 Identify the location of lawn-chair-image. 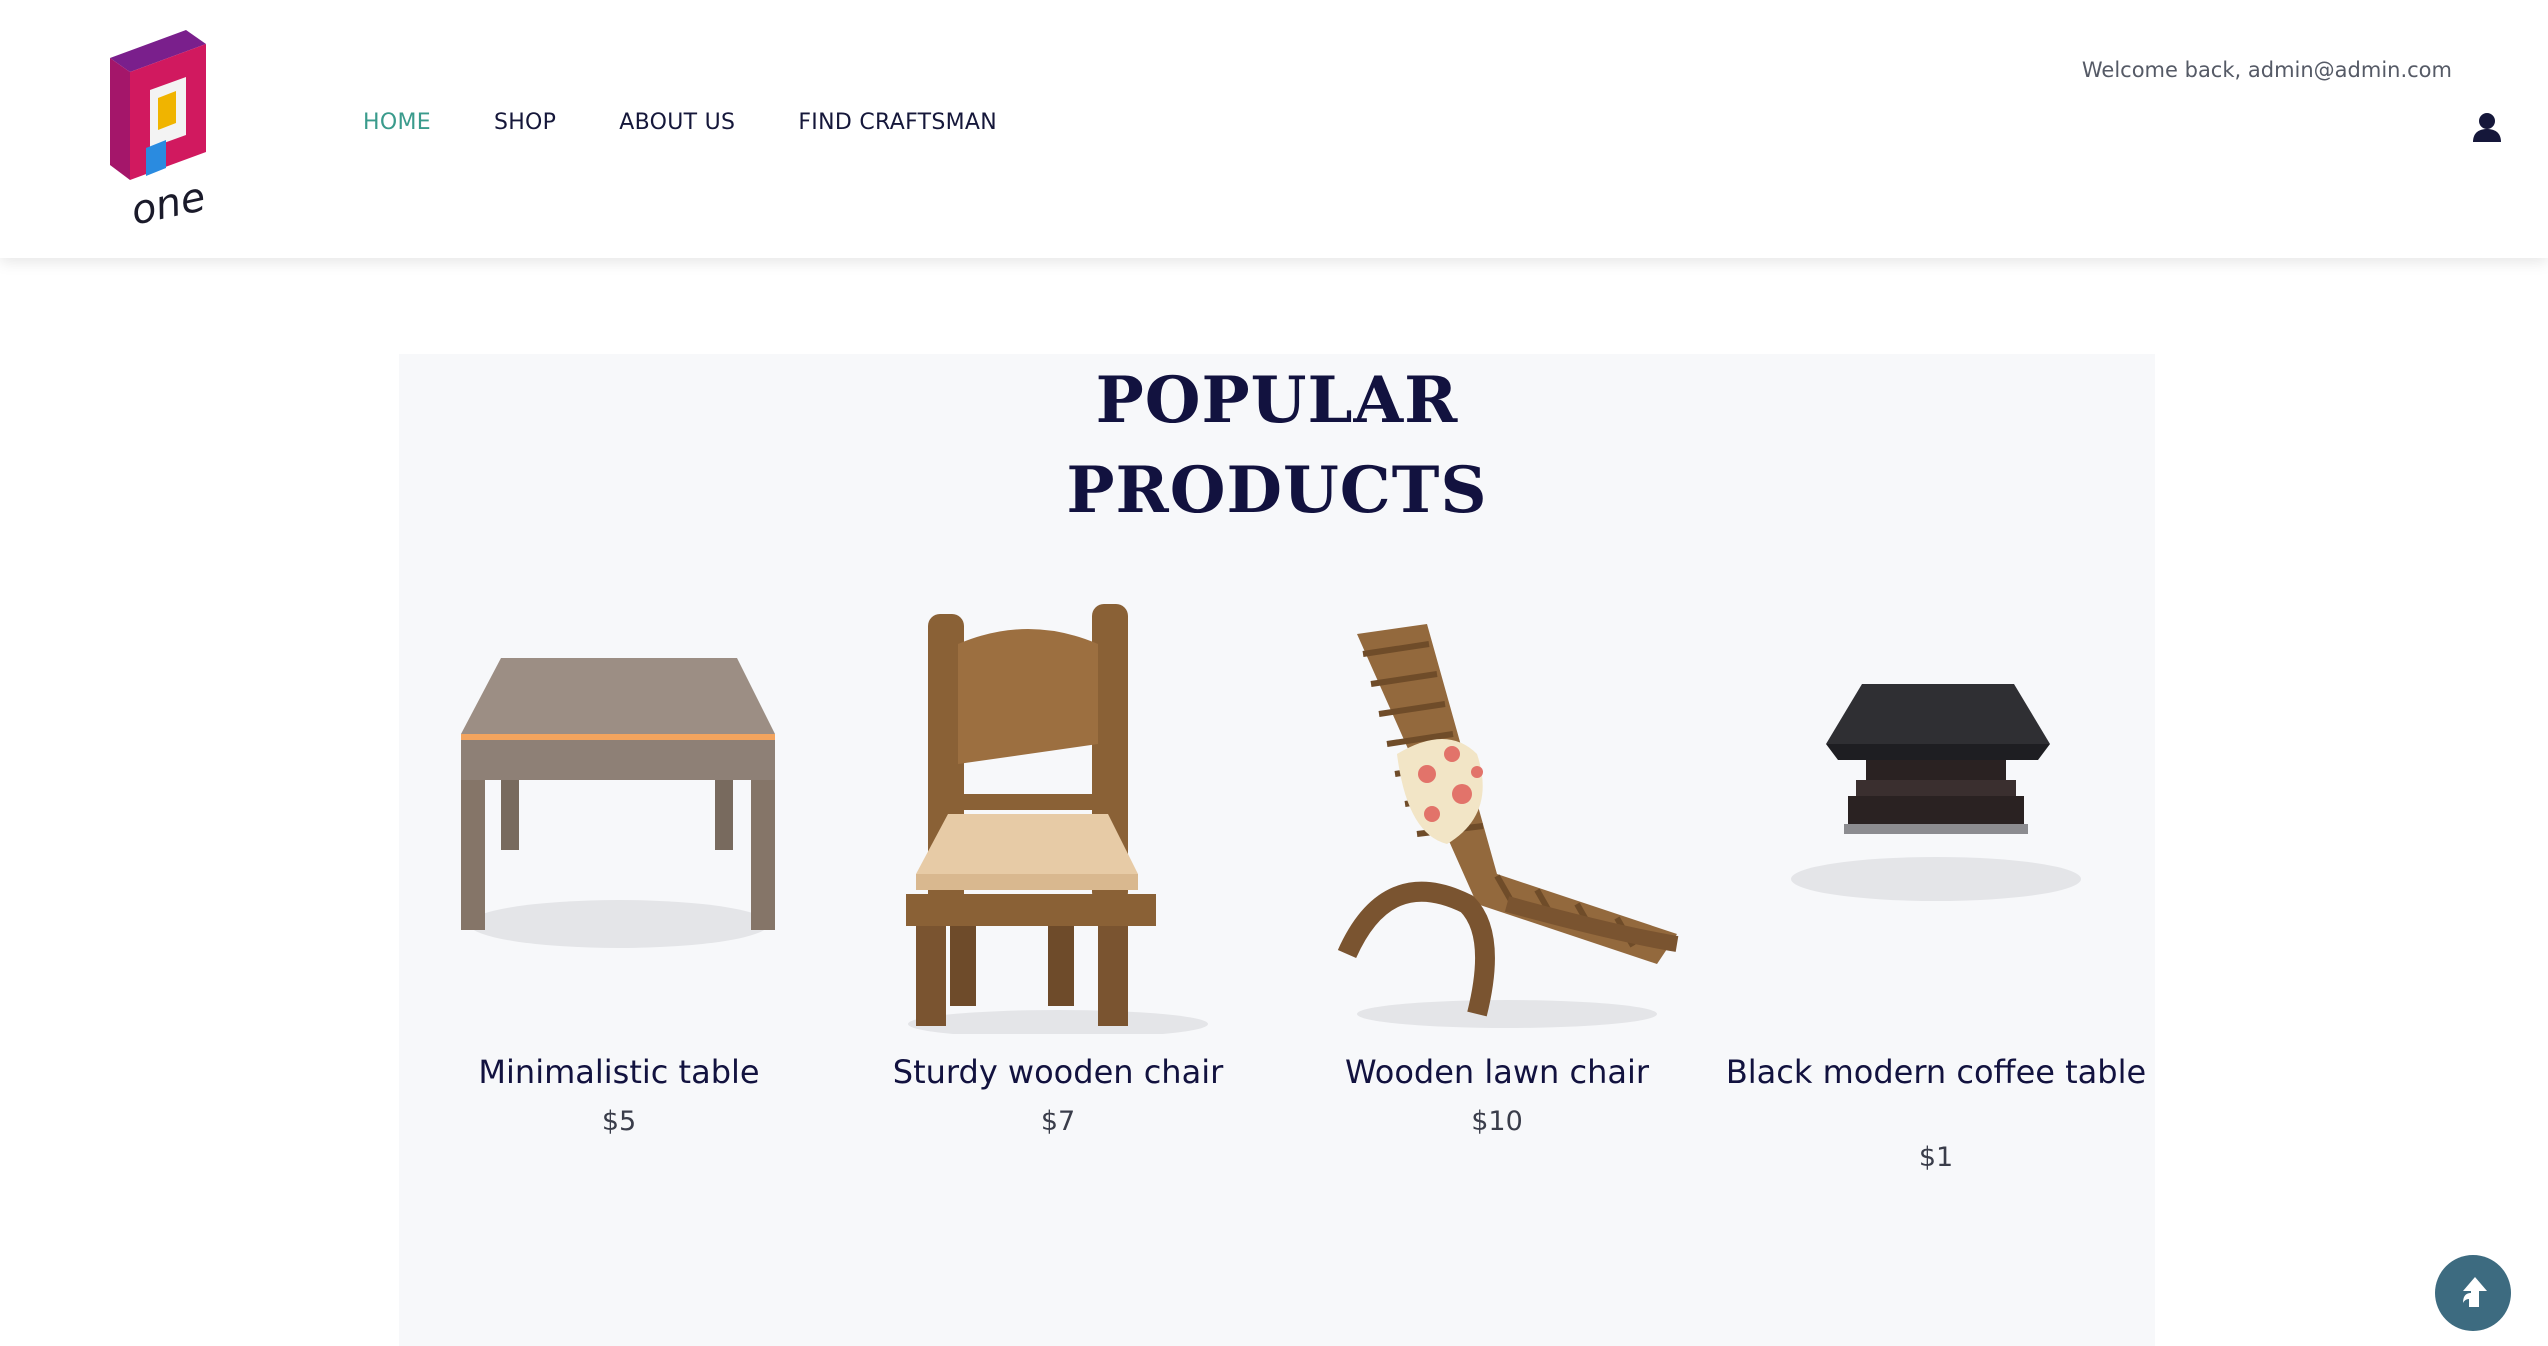
(1508, 826).